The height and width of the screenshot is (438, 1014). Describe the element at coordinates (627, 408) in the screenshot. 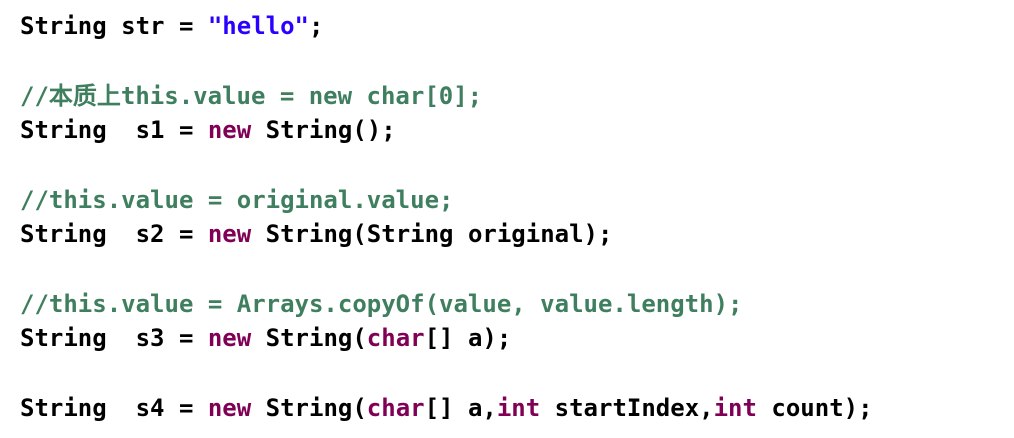

I see `code-text: startIndex,` at that location.